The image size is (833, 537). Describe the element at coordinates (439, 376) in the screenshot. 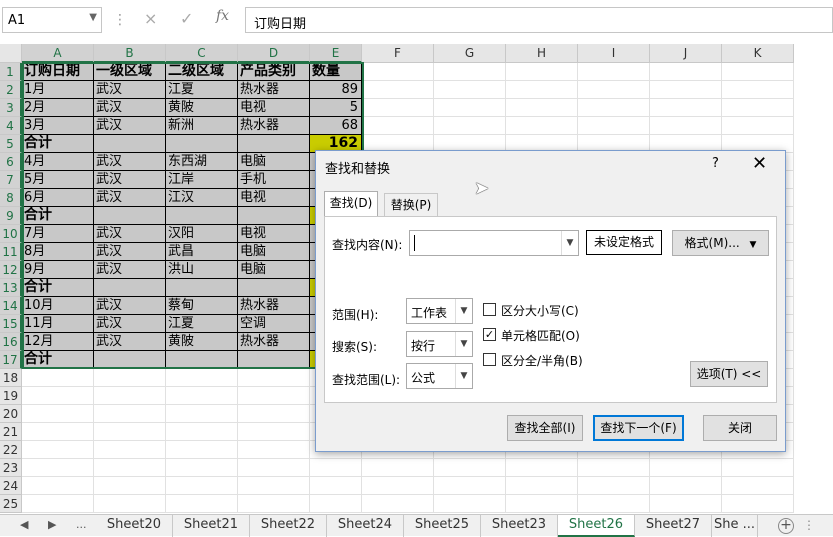

I see `look-in-select: 公式 ▼` at that location.